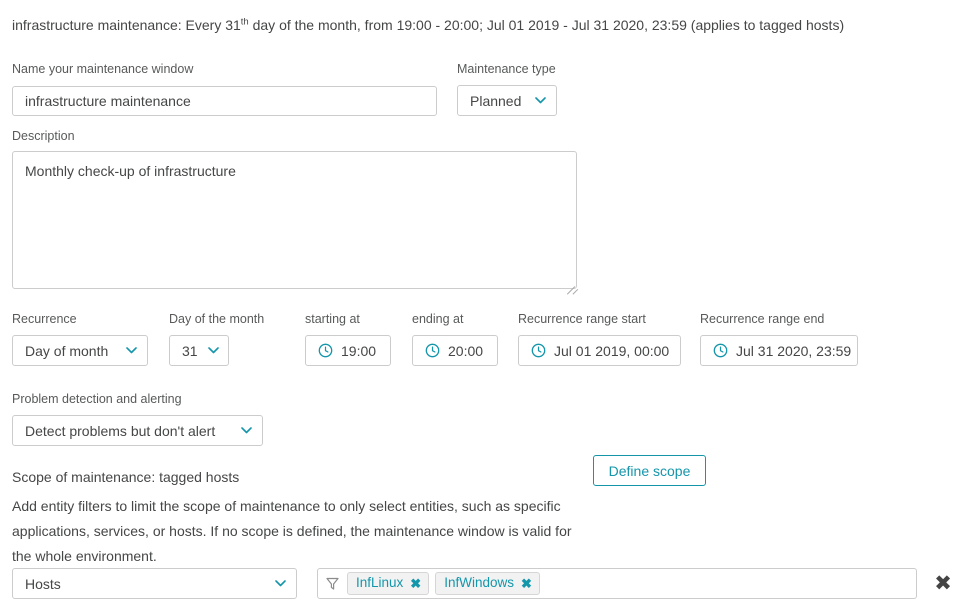 The image size is (980, 610). Describe the element at coordinates (126, 477) in the screenshot. I see `scope-title: Scope of maintenance: tagged hosts` at that location.